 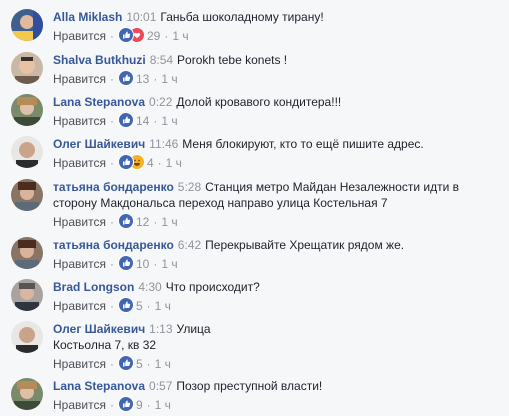 What do you see at coordinates (93, 287) in the screenshot?
I see `comment-author: Brad Longson` at bounding box center [93, 287].